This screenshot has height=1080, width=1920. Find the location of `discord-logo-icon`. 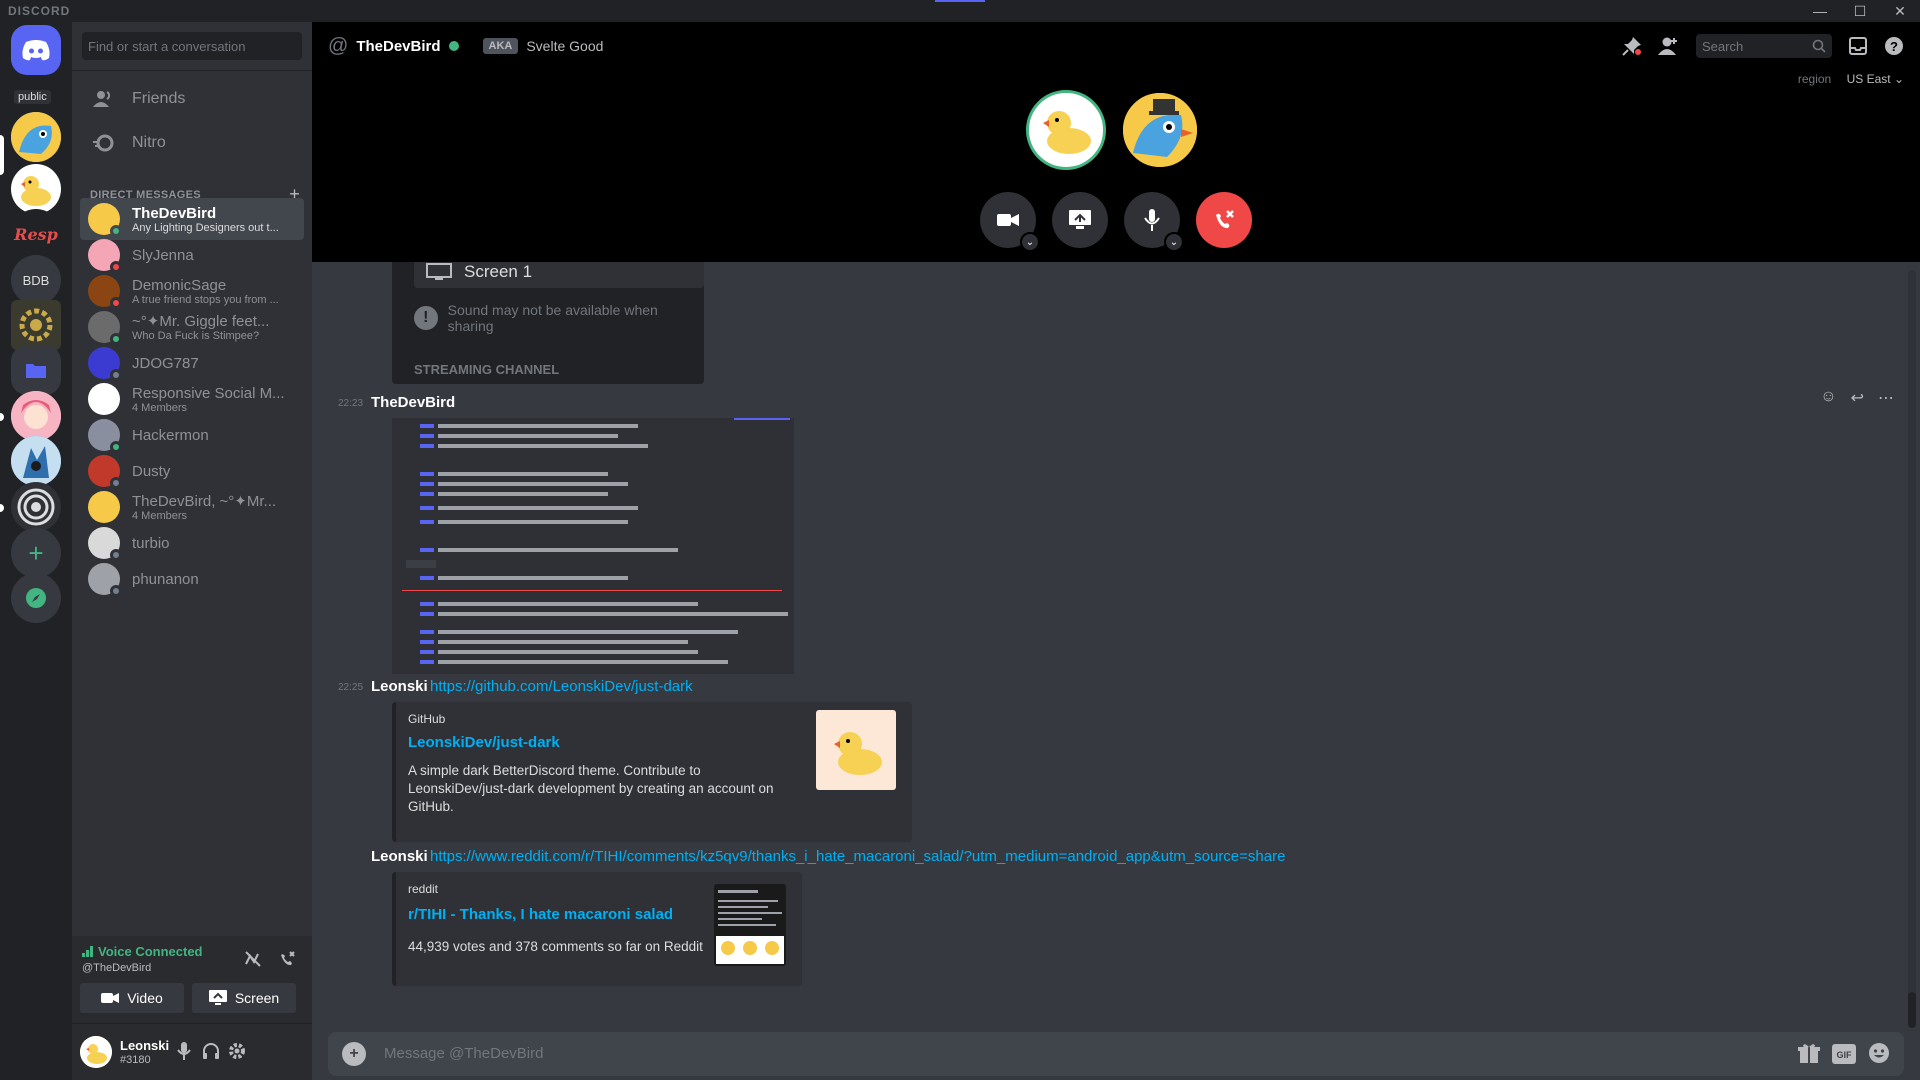

discord-logo-icon is located at coordinates (36, 50).